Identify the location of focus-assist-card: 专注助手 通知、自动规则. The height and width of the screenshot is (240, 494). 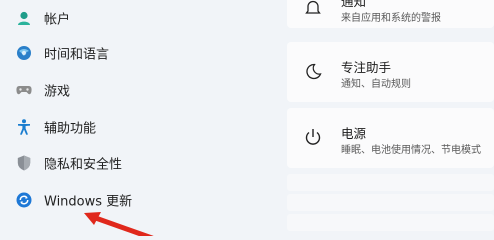
(390, 72).